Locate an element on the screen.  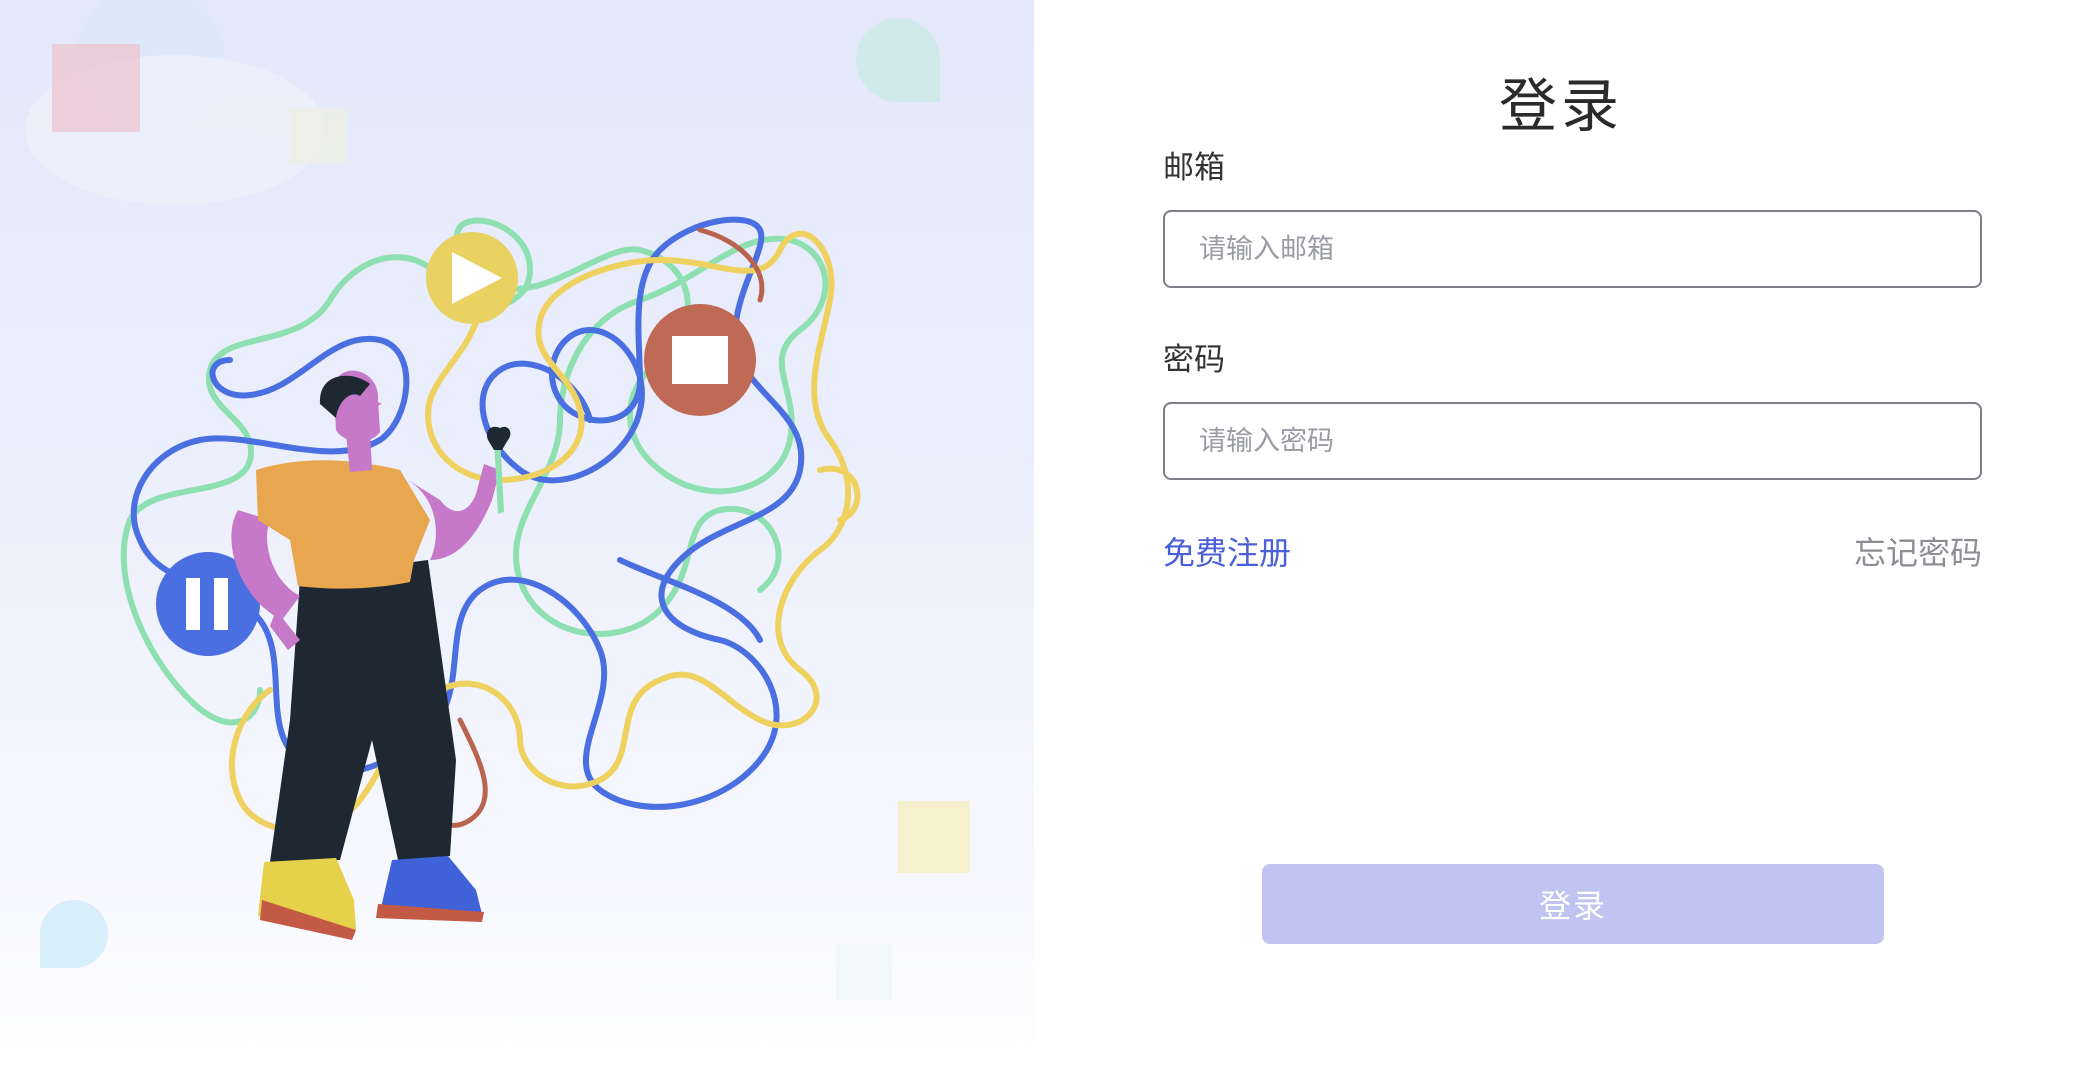
login-button: 登录 is located at coordinates (1573, 904).